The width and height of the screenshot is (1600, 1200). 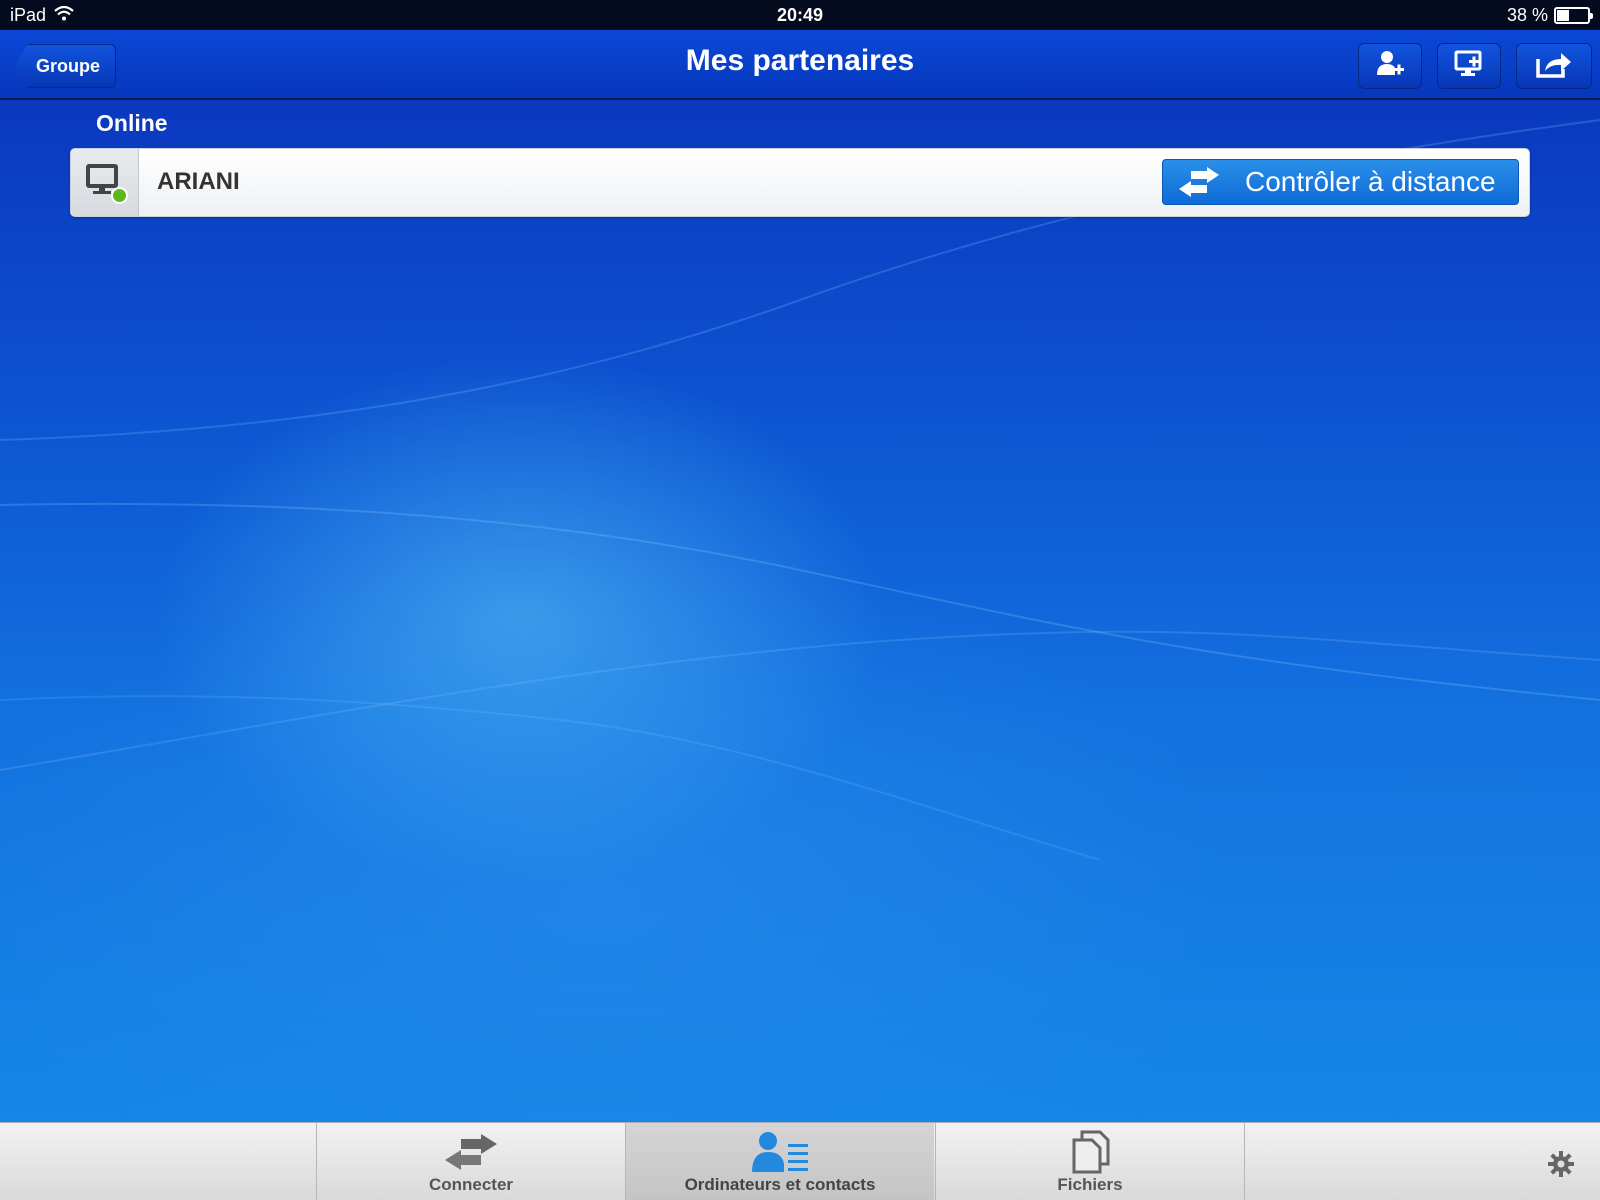 What do you see at coordinates (780, 1152) in the screenshot?
I see `contacts-icon` at bounding box center [780, 1152].